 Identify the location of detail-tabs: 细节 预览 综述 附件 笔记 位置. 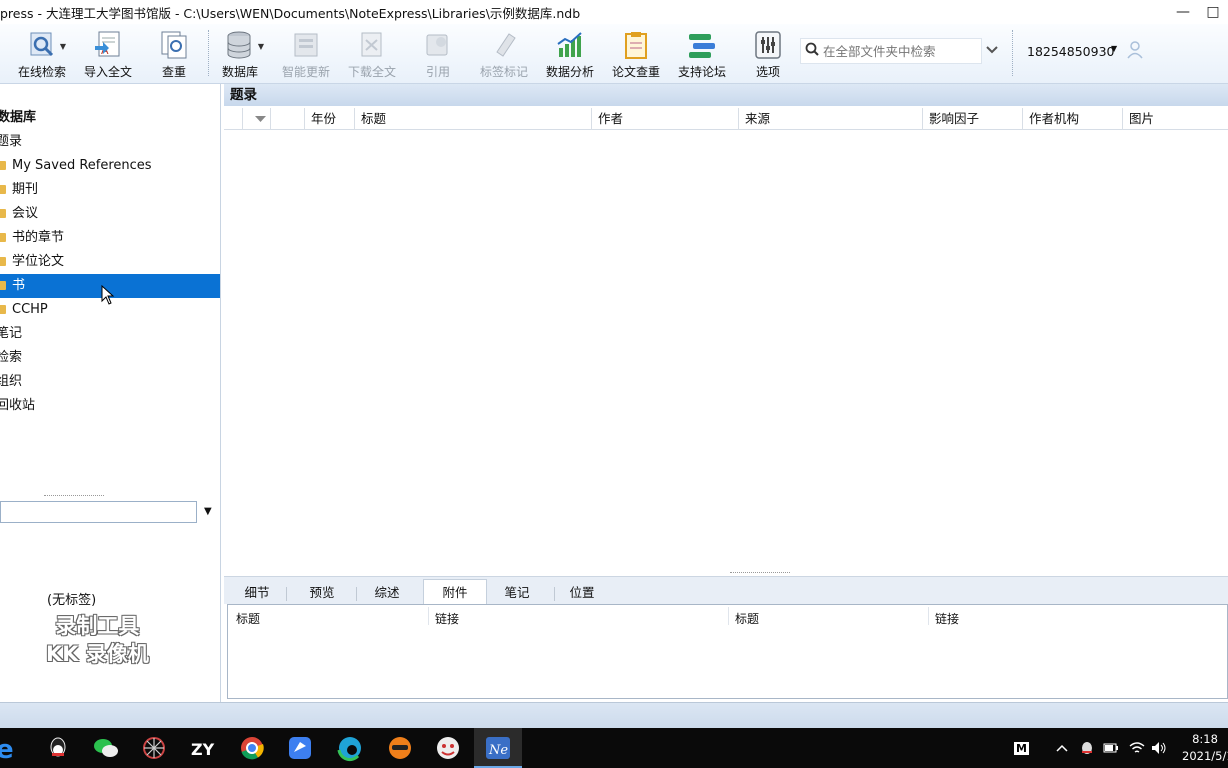
(726, 590).